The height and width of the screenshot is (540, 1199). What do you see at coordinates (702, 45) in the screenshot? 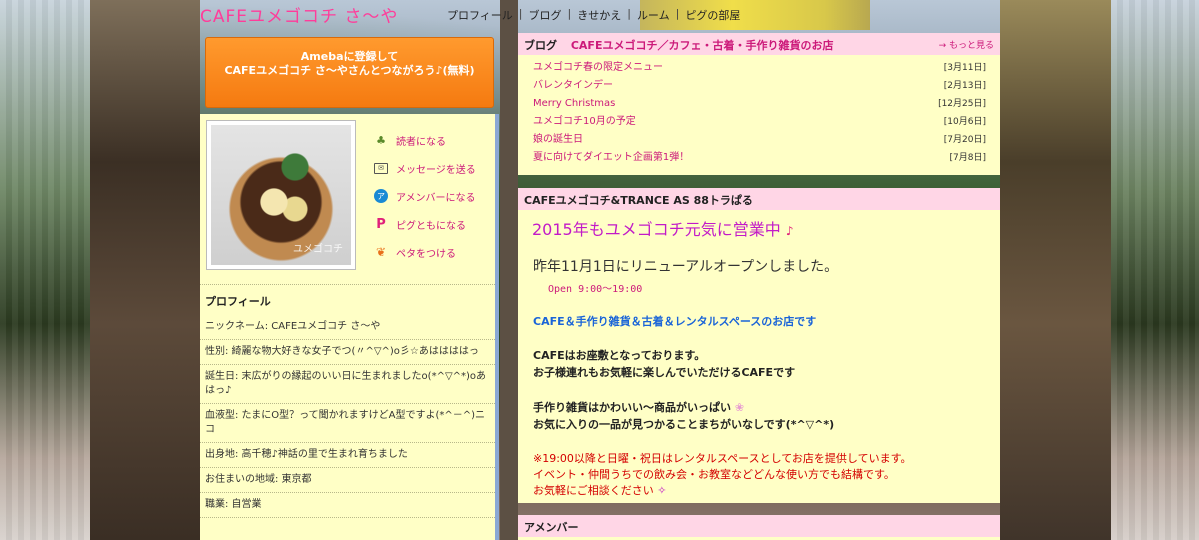
I see `blog-title: CAFEユメゴコチ／カフェ・古着・手作り雑貨のお店` at bounding box center [702, 45].